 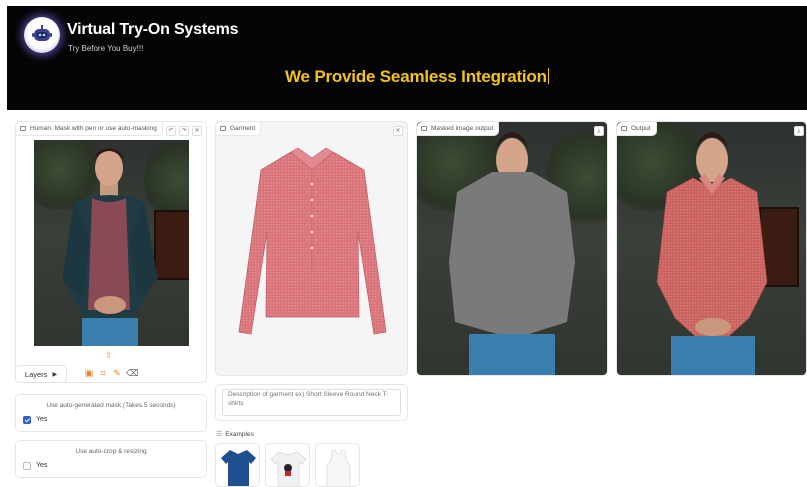 I want to click on masked-panel-label: Masked image output, so click(x=458, y=129).